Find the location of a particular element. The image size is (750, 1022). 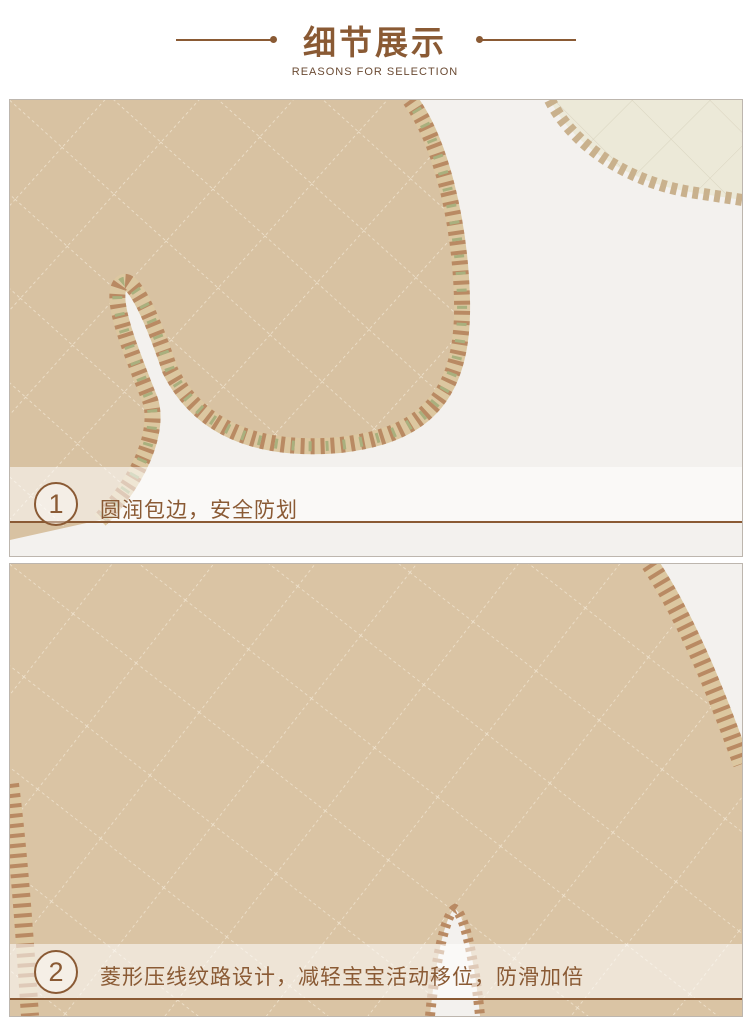

section-header: 细节展示 REASONS FOR SELECTION is located at coordinates (375, 48).